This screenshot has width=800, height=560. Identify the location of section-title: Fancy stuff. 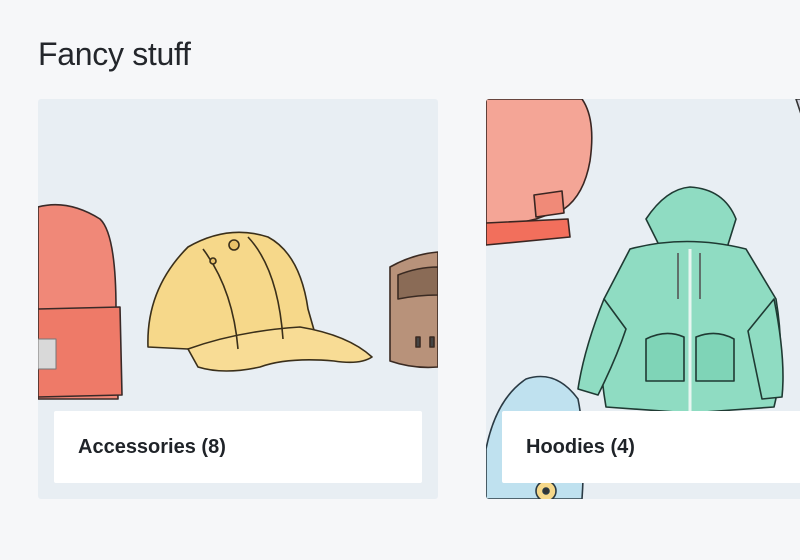
(114, 54).